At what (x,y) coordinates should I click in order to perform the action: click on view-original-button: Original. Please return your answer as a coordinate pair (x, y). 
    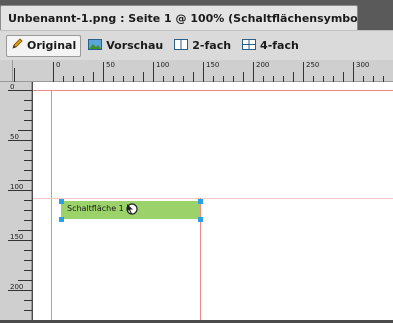
    Looking at the image, I should click on (44, 45).